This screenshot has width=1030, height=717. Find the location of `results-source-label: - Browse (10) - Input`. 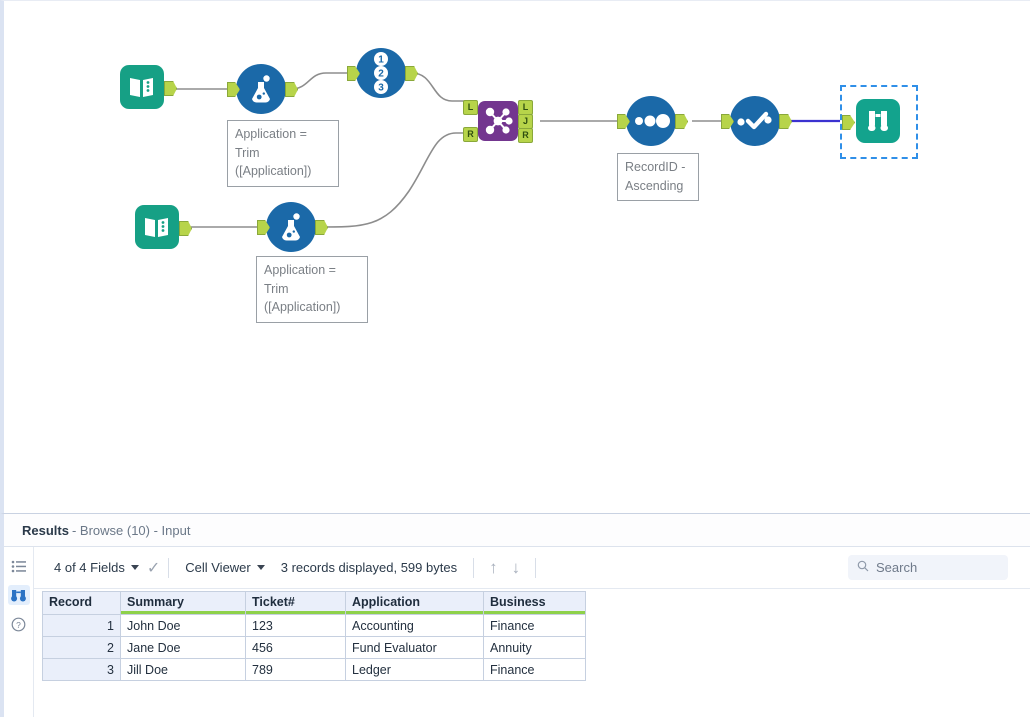

results-source-label: - Browse (10) - Input is located at coordinates (131, 530).